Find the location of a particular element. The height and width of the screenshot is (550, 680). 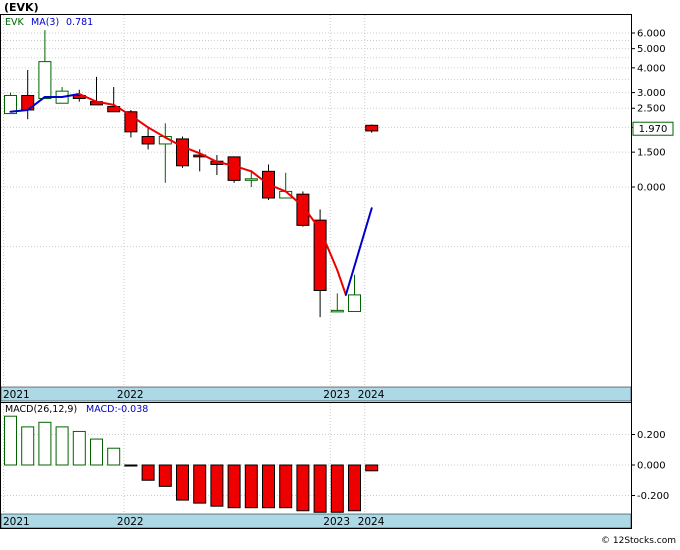

macd-axis: 0.200 0.000 -0.200 is located at coordinates (650, 466).